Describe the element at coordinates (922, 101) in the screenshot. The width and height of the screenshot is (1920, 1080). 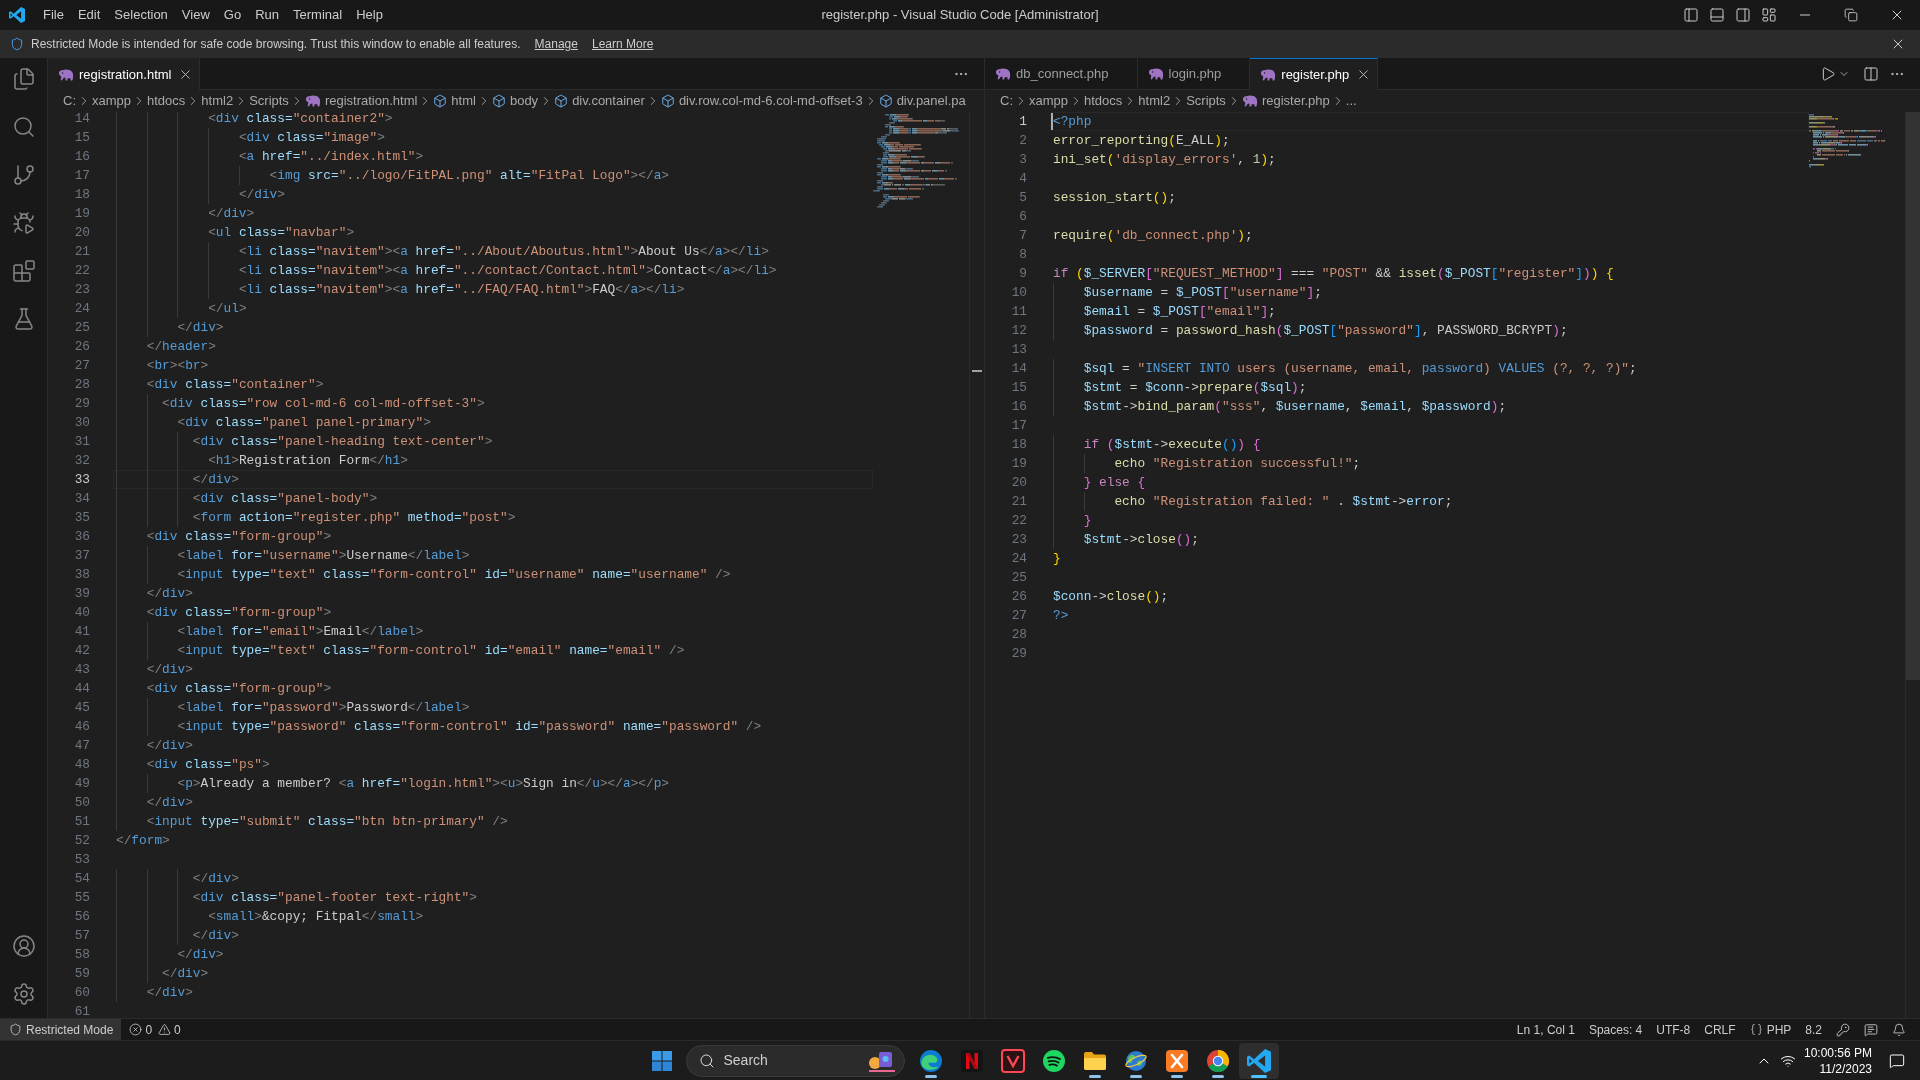
I see `breadcrumb-item: div.panel.pa` at that location.